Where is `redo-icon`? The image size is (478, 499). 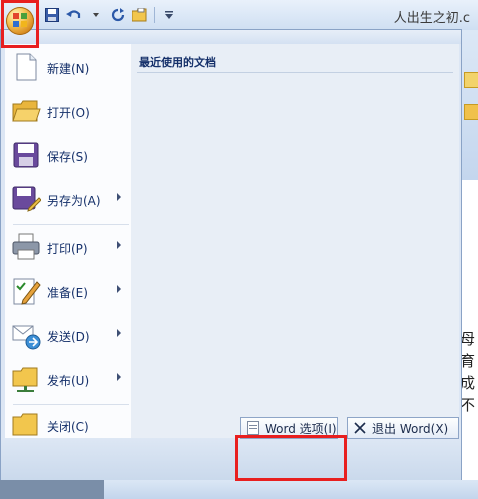 redo-icon is located at coordinates (118, 15).